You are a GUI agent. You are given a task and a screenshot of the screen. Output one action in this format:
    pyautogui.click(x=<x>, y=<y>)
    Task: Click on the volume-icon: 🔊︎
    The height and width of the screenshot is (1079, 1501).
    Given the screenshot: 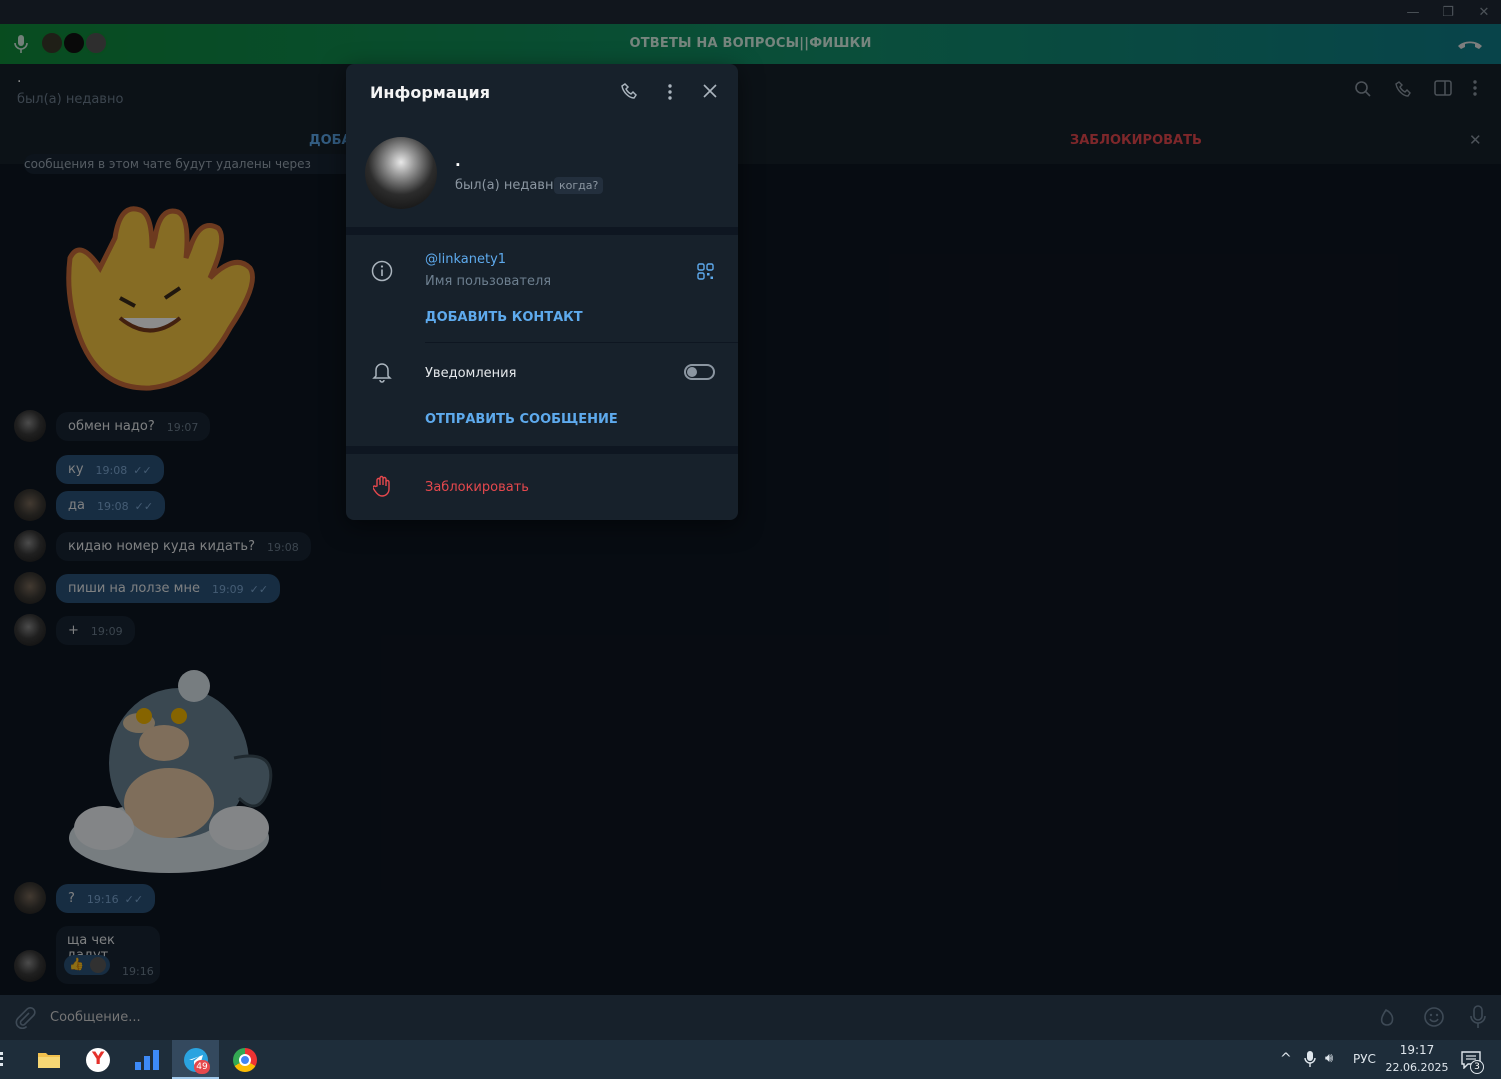 What is the action you would take?
    pyautogui.click(x=1329, y=1058)
    